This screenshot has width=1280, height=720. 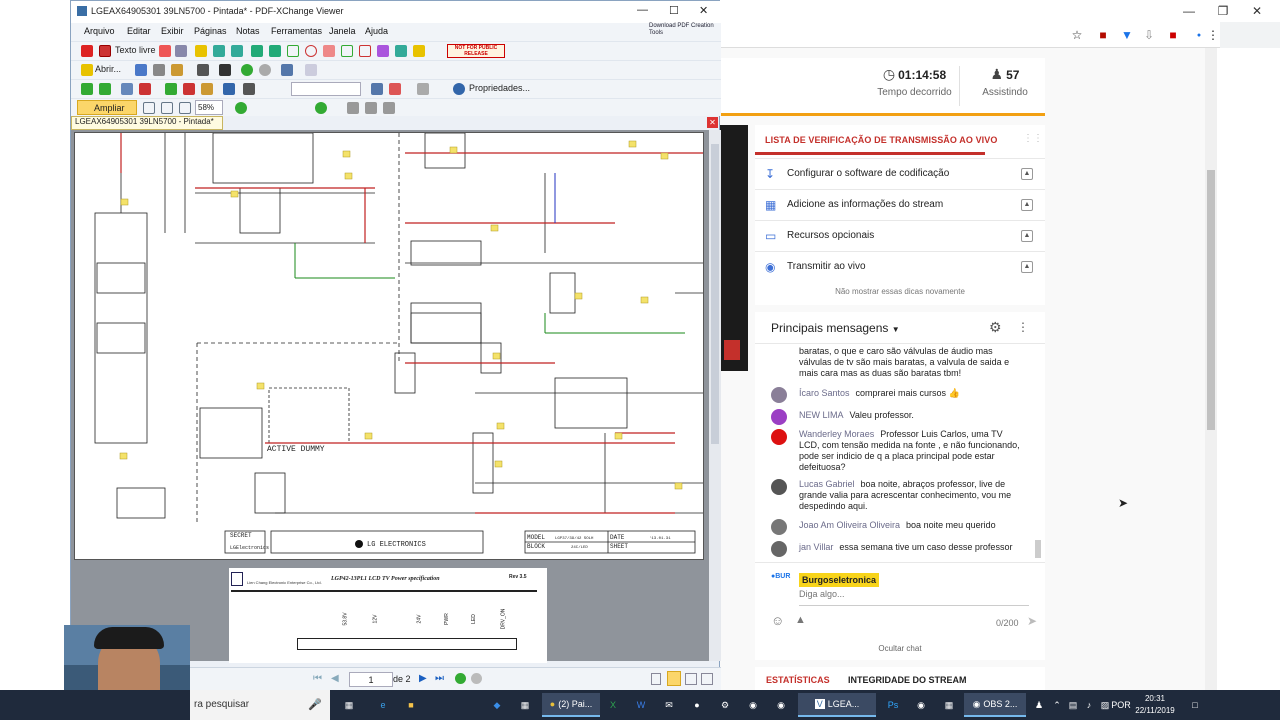 What do you see at coordinates (139, 31) in the screenshot?
I see `menu-editar: Editar` at bounding box center [139, 31].